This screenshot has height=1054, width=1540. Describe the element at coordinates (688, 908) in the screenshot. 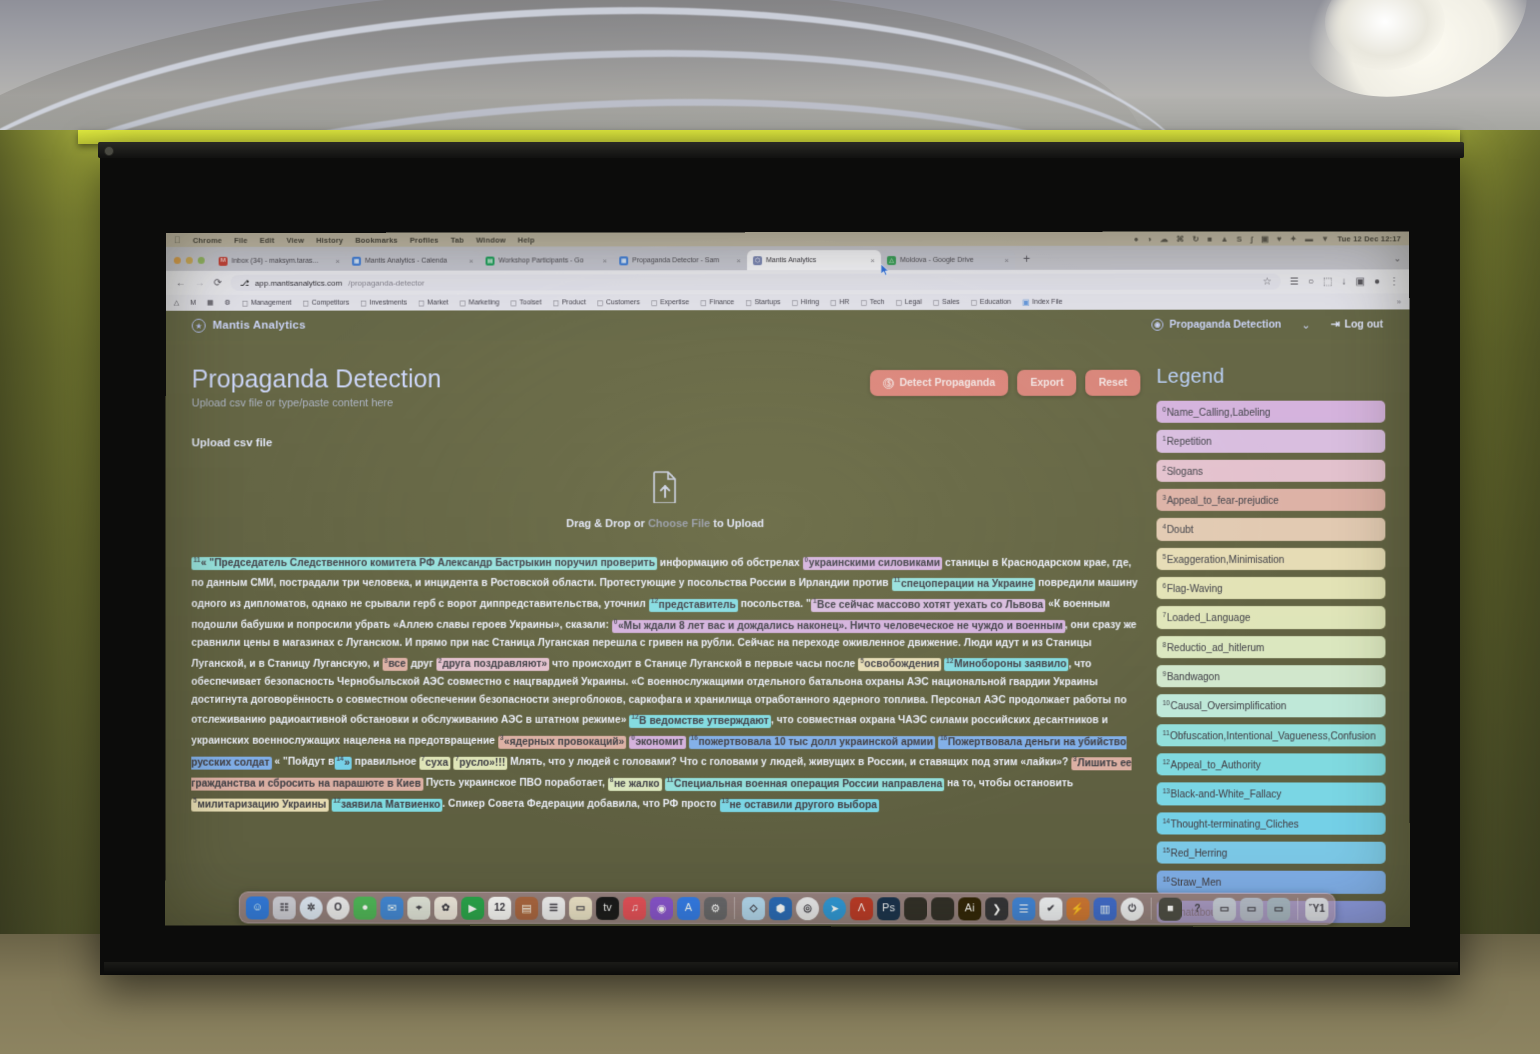

I see `appstore-icon: A` at that location.